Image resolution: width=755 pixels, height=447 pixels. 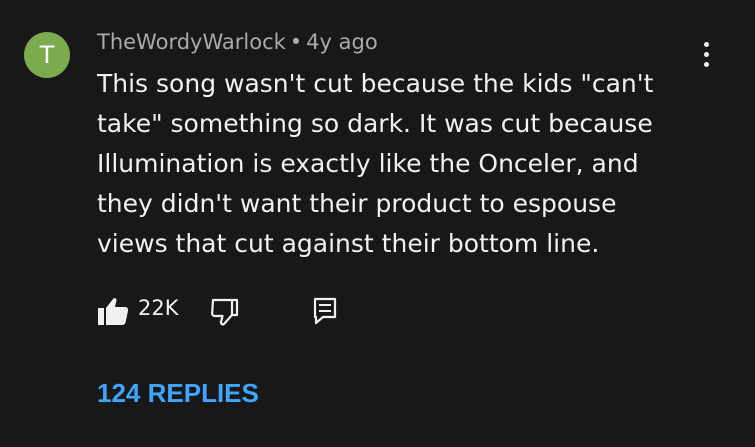 What do you see at coordinates (325, 311) in the screenshot?
I see `reply-icon` at bounding box center [325, 311].